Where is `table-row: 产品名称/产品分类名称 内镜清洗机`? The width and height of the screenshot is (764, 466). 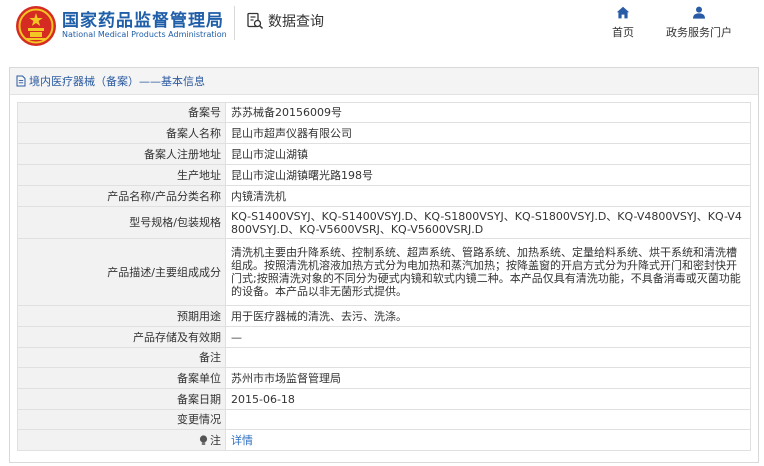
table-row: 产品名称/产品分类名称 内镜清洗机 is located at coordinates (384, 196).